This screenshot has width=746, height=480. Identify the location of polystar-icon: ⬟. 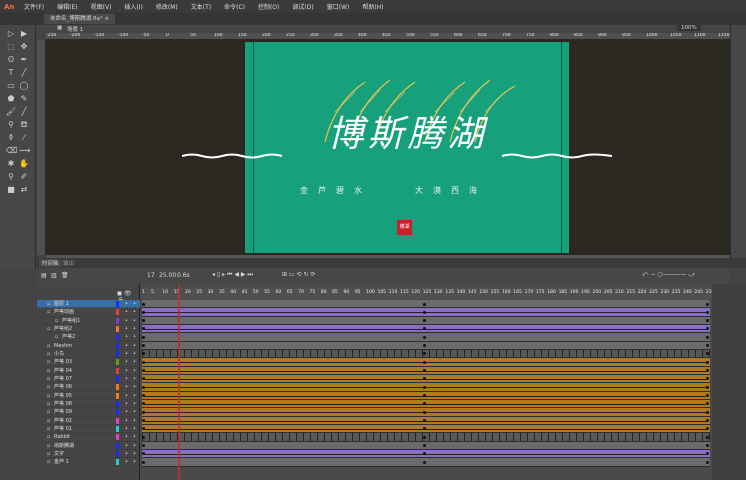
(11, 99).